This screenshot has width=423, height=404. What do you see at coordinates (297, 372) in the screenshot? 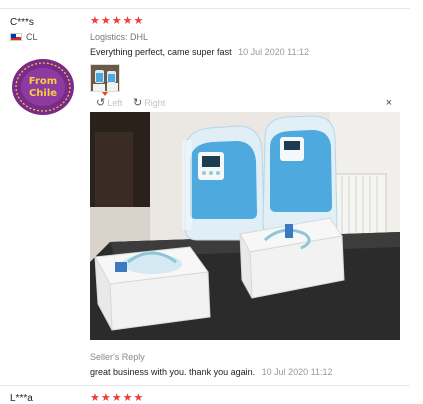
I see `seller-reply-date: 10 Jul 2020 11:12` at bounding box center [297, 372].